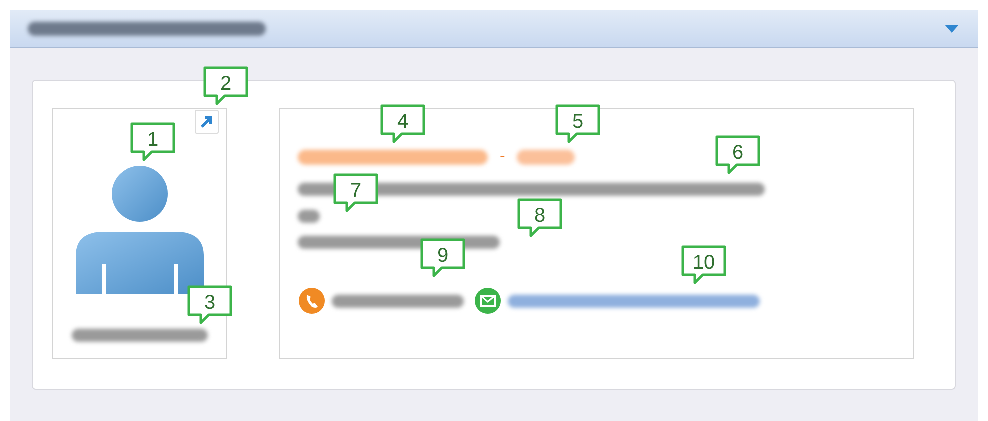  I want to click on expand-button, so click(207, 122).